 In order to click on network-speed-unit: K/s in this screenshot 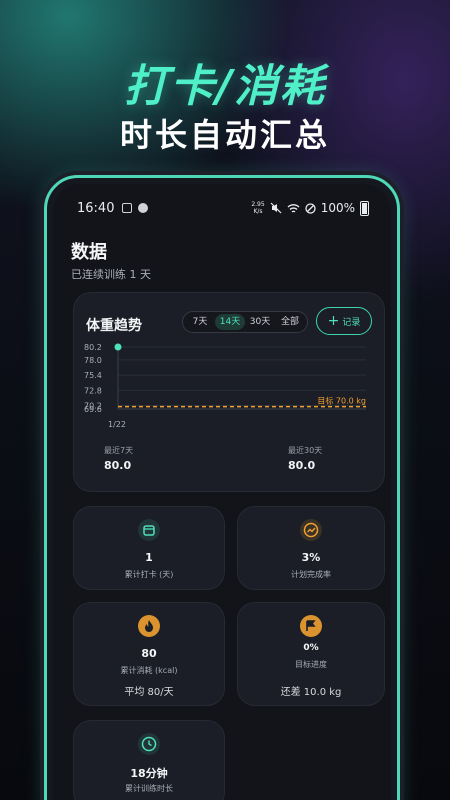, I will do `click(258, 211)`.